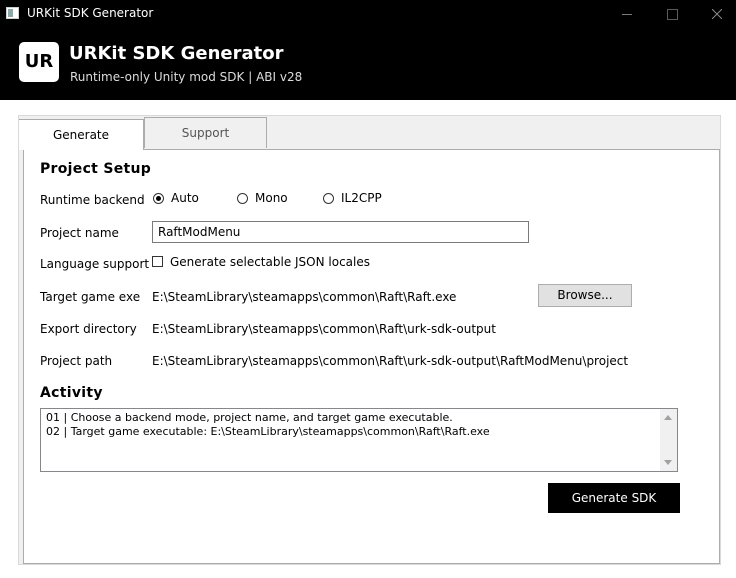  I want to click on tab-support-label: Support, so click(205, 133).